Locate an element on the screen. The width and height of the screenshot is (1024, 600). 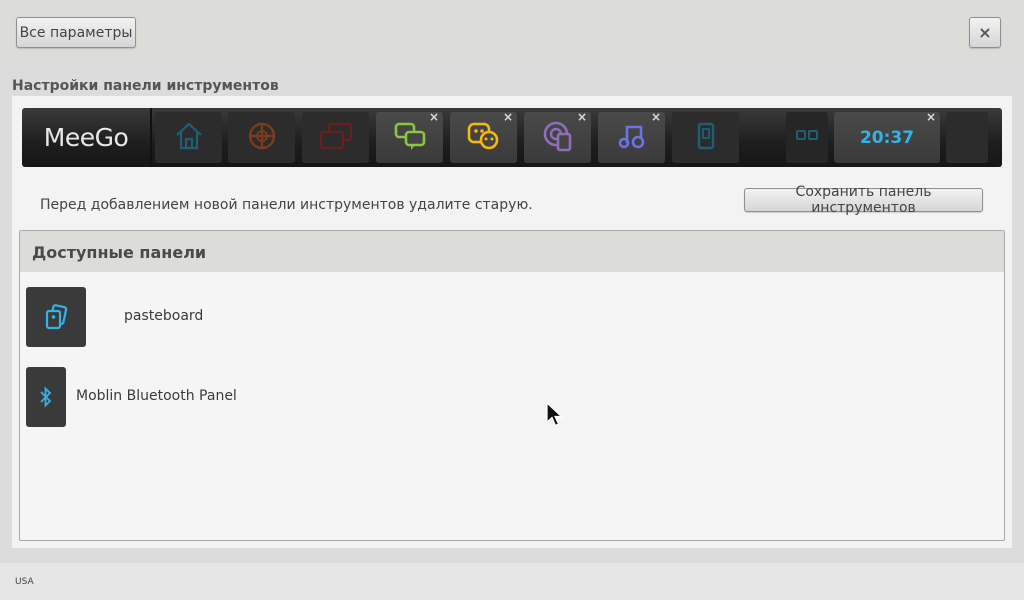
mouse-cursor is located at coordinates (555, 416).